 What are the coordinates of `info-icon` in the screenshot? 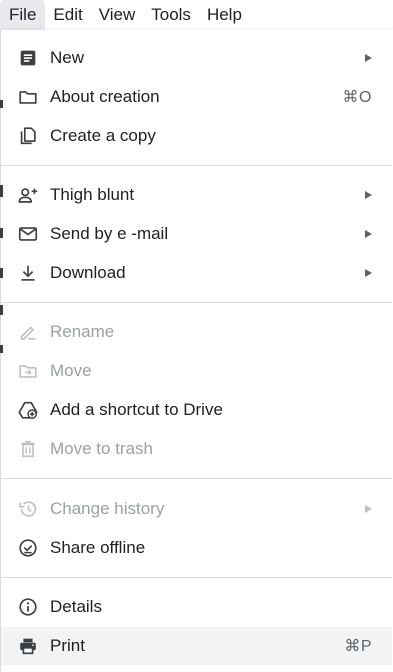 It's located at (28, 607).